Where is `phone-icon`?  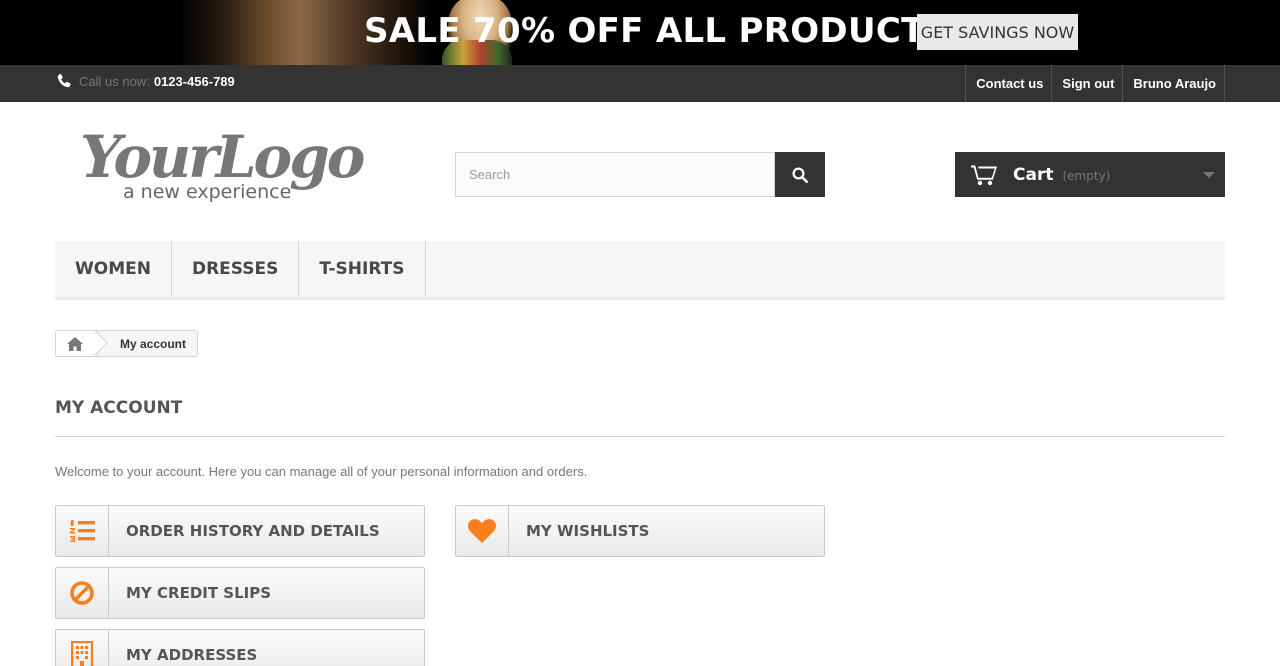 phone-icon is located at coordinates (64, 80).